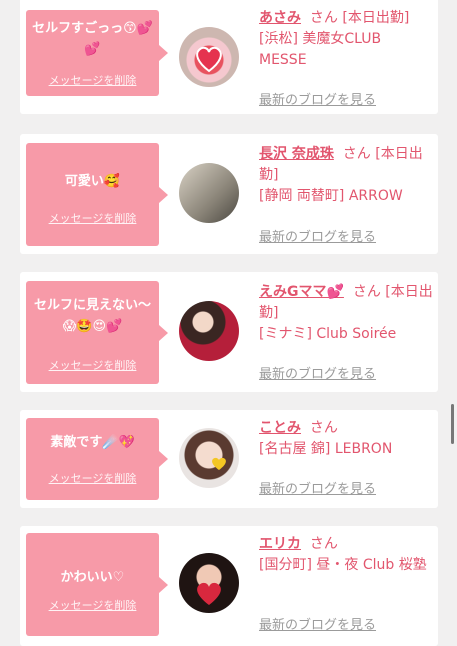 This screenshot has height=646, width=457. I want to click on profile-name-link: えみGママ💕, so click(301, 292).